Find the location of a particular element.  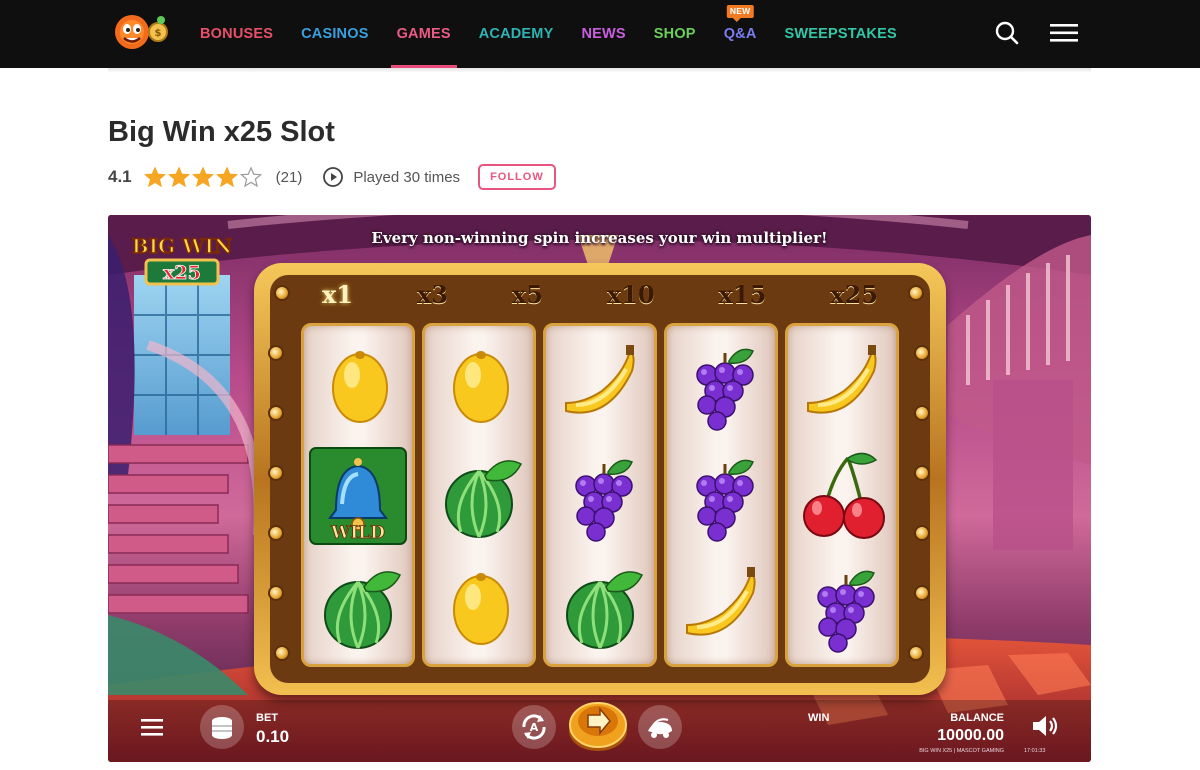

nav-item-shop: SHOP is located at coordinates (675, 34).